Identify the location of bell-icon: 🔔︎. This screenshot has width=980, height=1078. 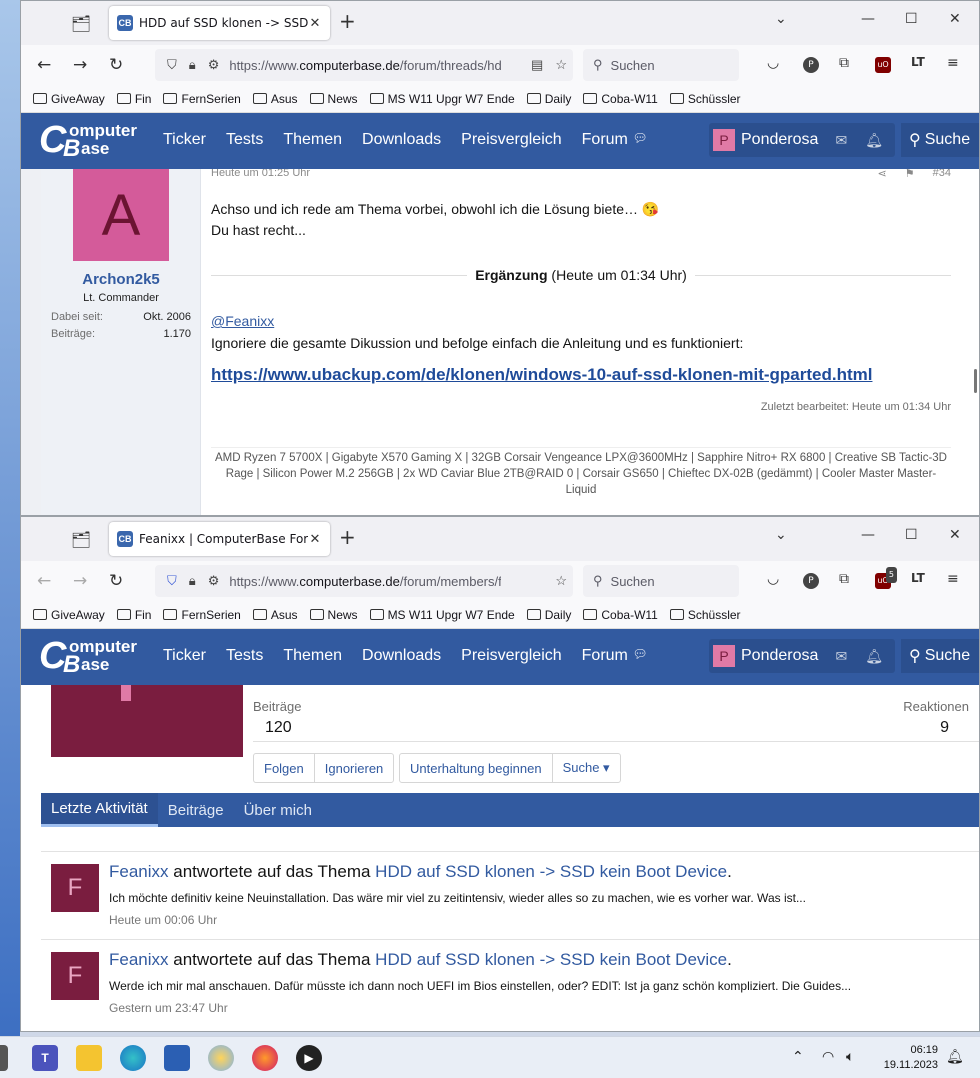
(874, 140).